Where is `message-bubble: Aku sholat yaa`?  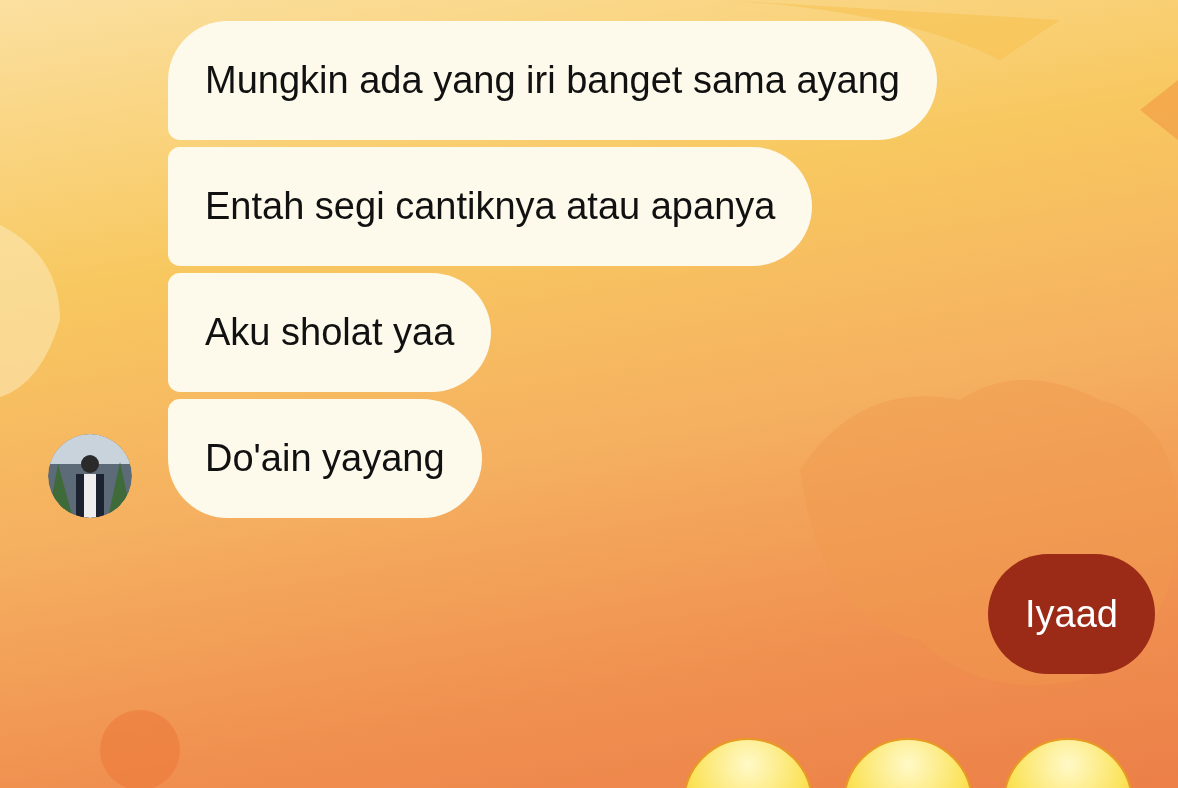 message-bubble: Aku sholat yaa is located at coordinates (330, 332).